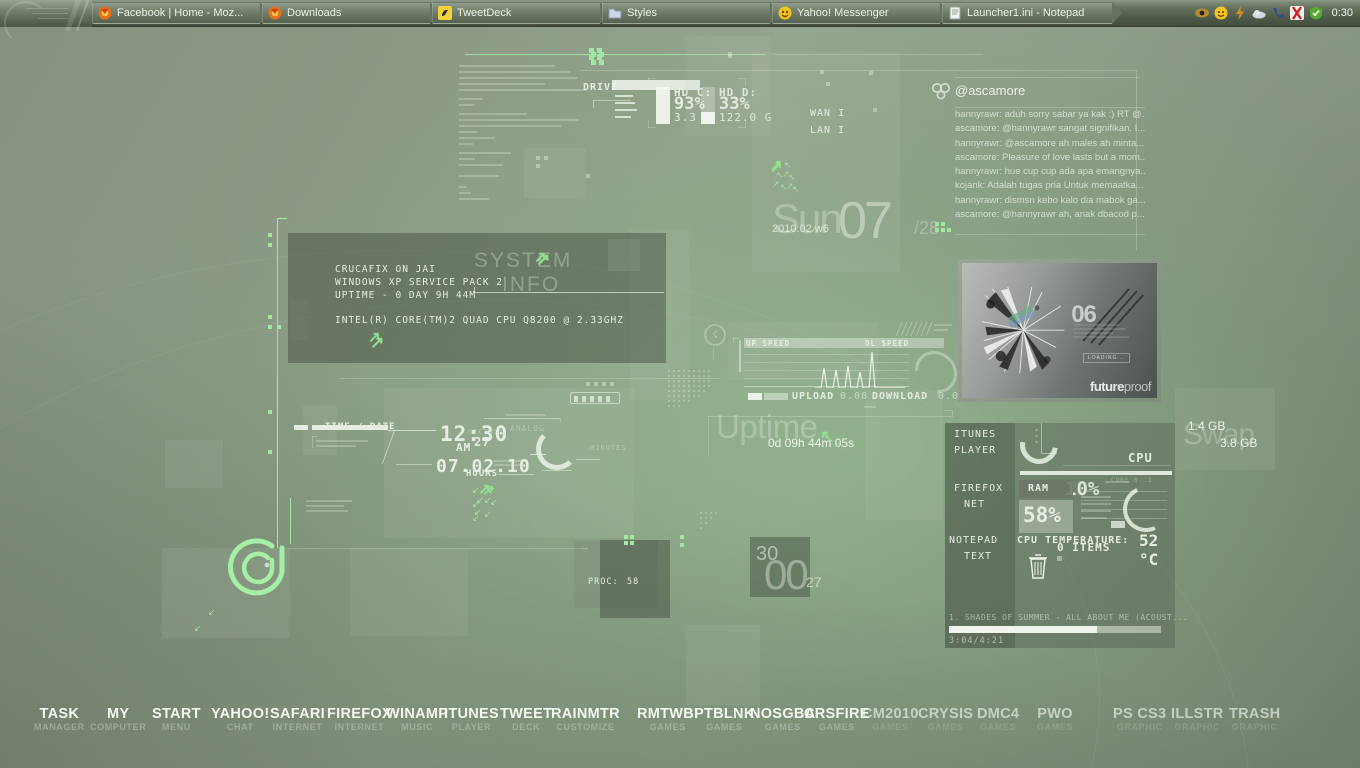 Image resolution: width=1360 pixels, height=768 pixels. Describe the element at coordinates (691, 13) in the screenshot. I see `taskbar-tab-styles: Styles` at that location.